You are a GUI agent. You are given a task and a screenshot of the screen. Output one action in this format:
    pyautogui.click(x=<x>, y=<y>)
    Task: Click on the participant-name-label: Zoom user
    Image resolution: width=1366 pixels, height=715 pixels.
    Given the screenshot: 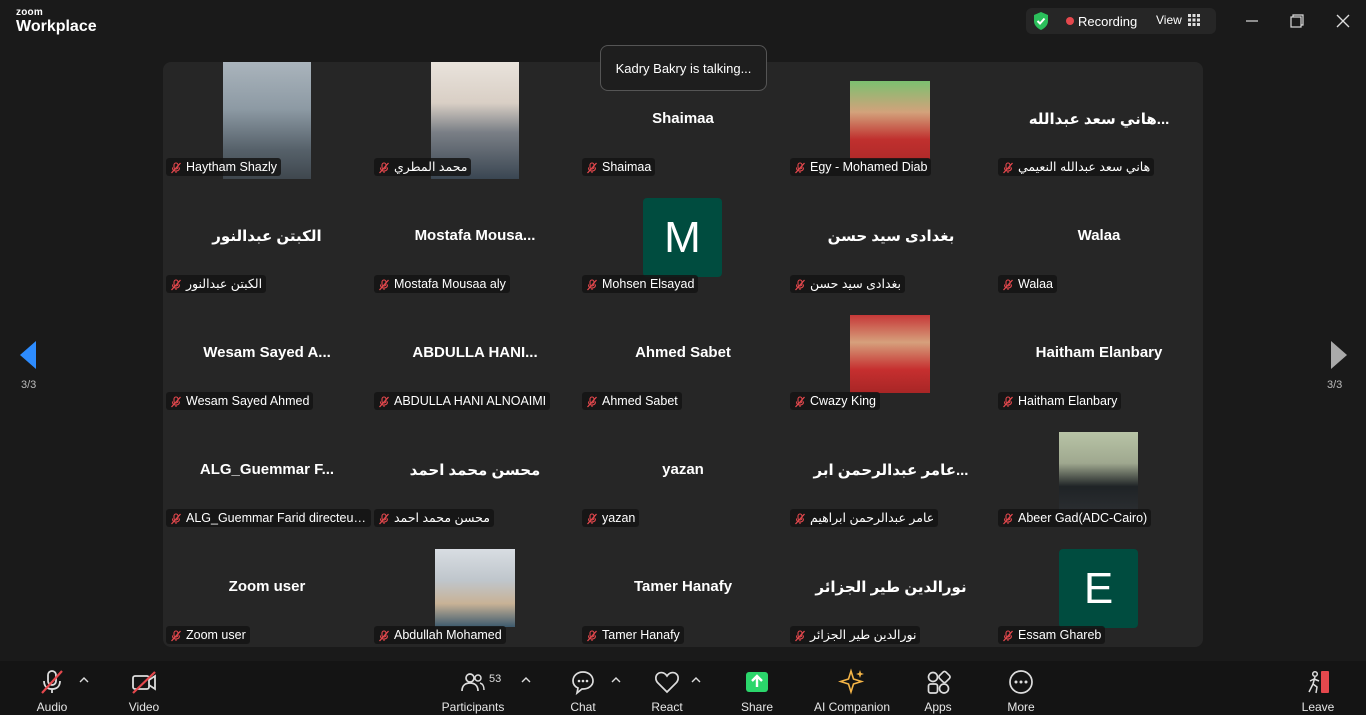 What is the action you would take?
    pyautogui.click(x=208, y=635)
    